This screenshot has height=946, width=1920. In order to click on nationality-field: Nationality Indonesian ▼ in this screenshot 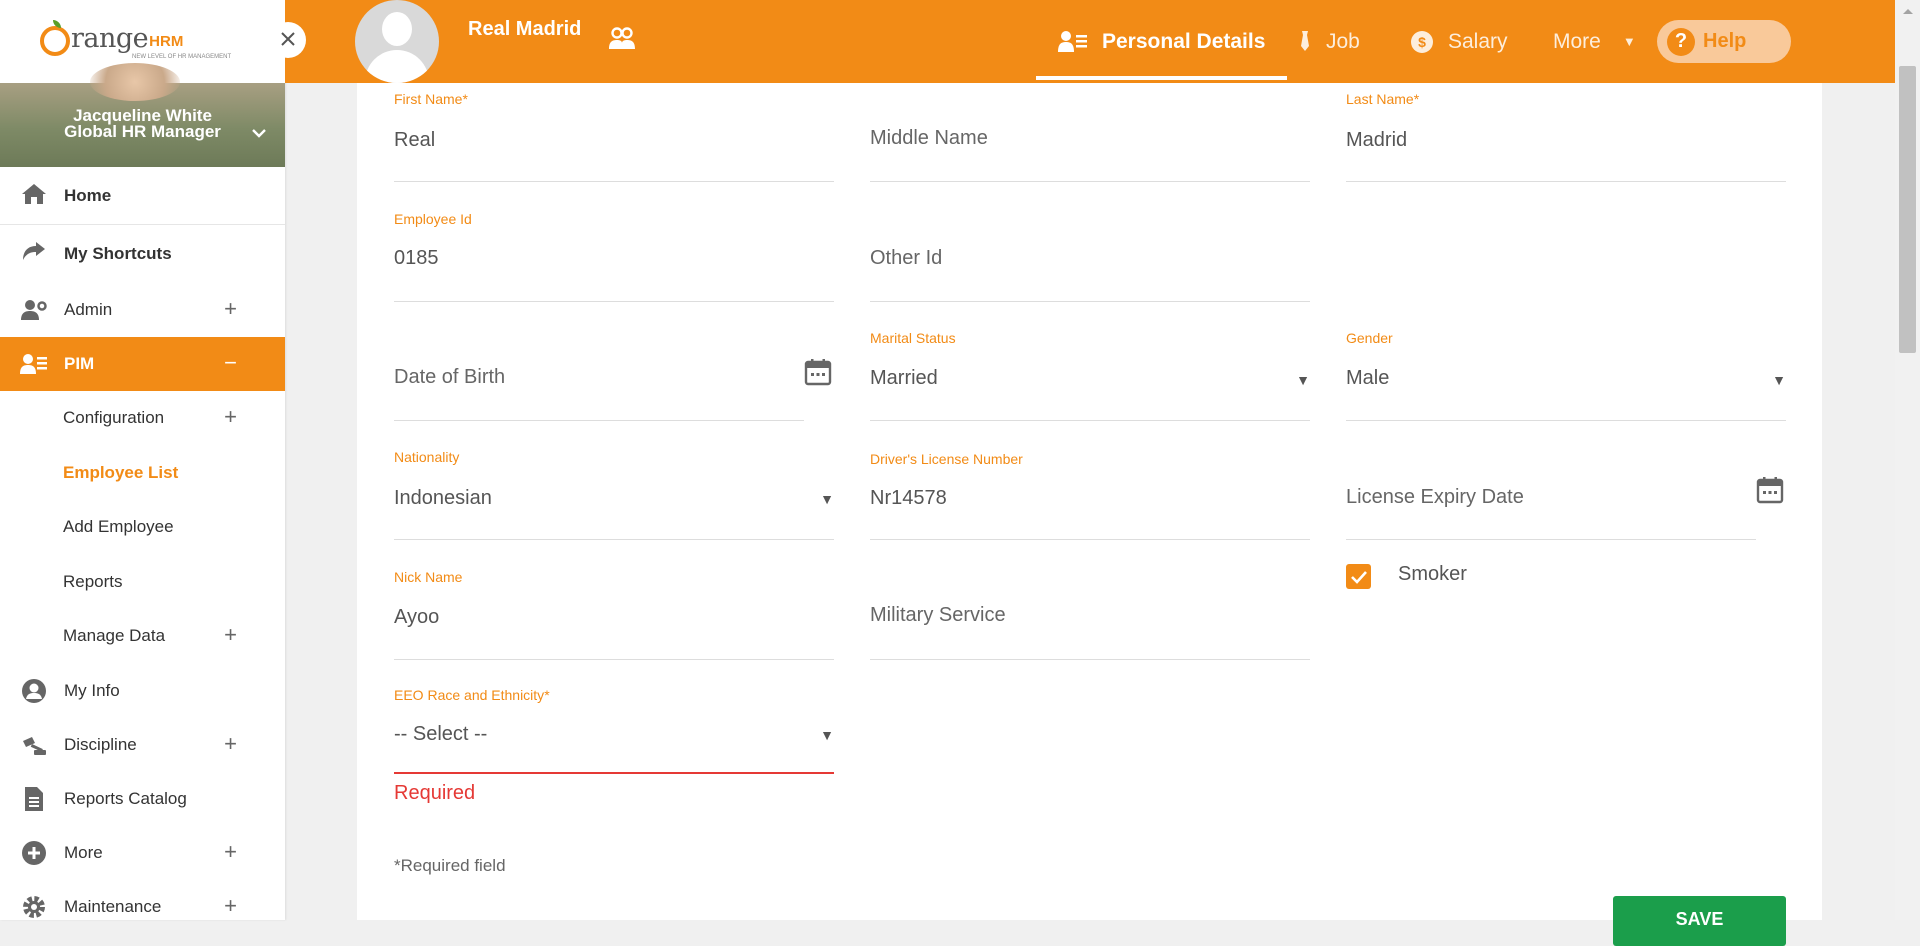, I will do `click(614, 494)`.